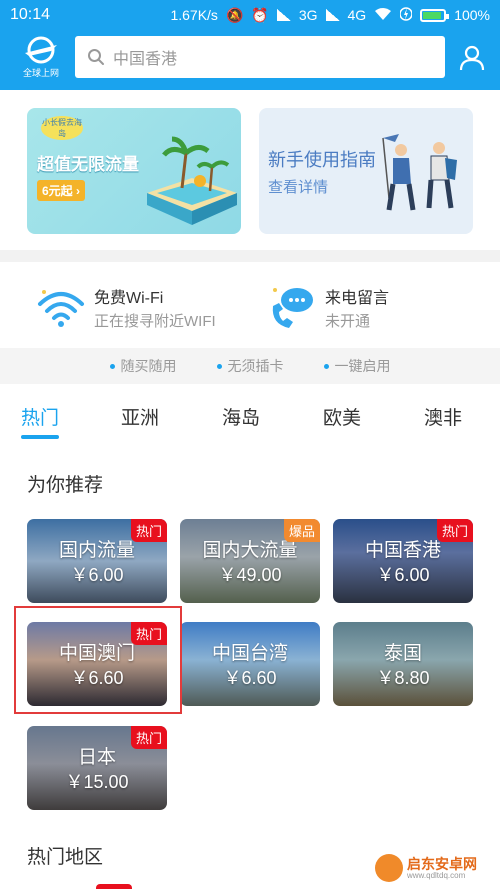  I want to click on search-input: 中国香港, so click(260, 57).